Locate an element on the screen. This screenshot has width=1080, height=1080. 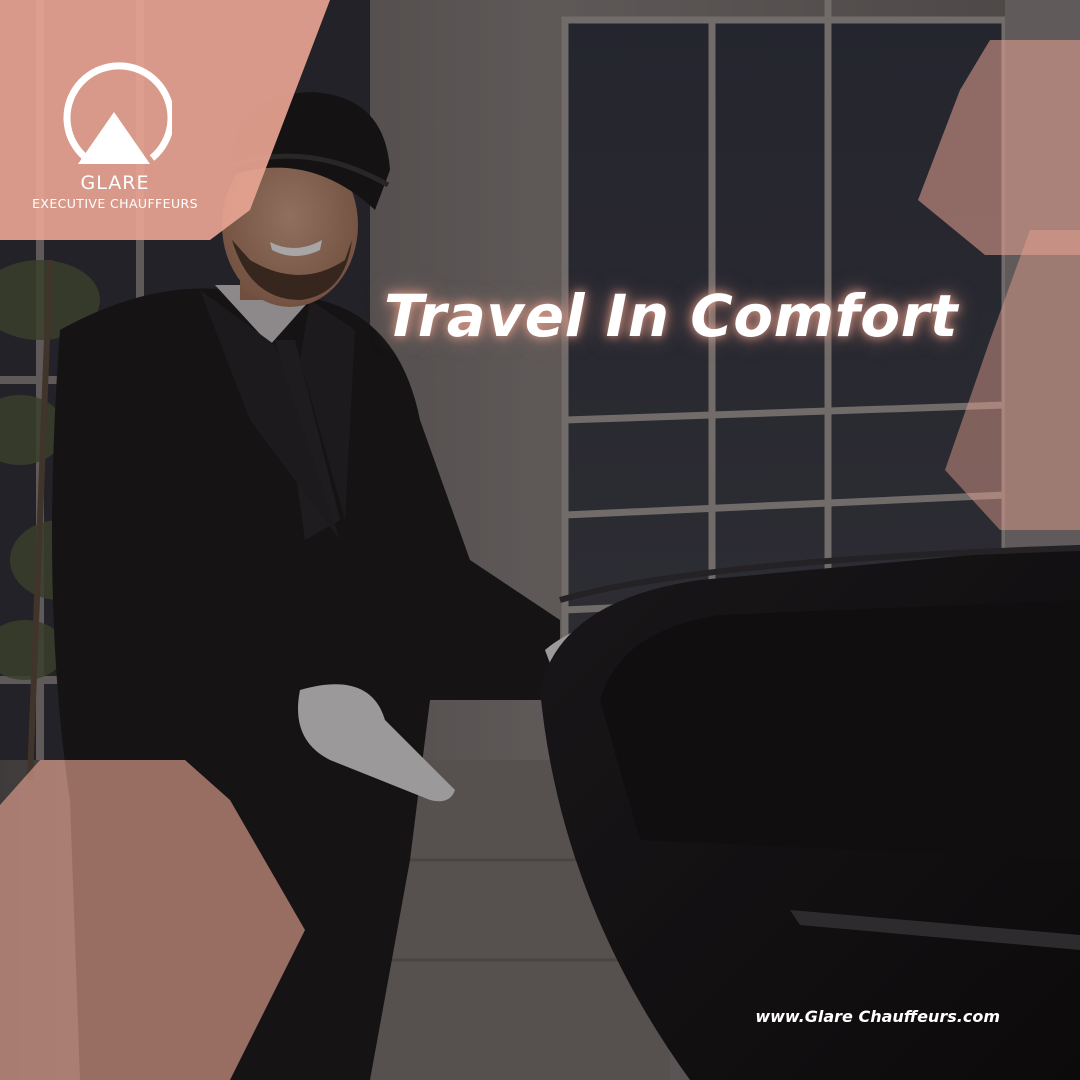
headline: Travel In Comfort is located at coordinates (671, 316).